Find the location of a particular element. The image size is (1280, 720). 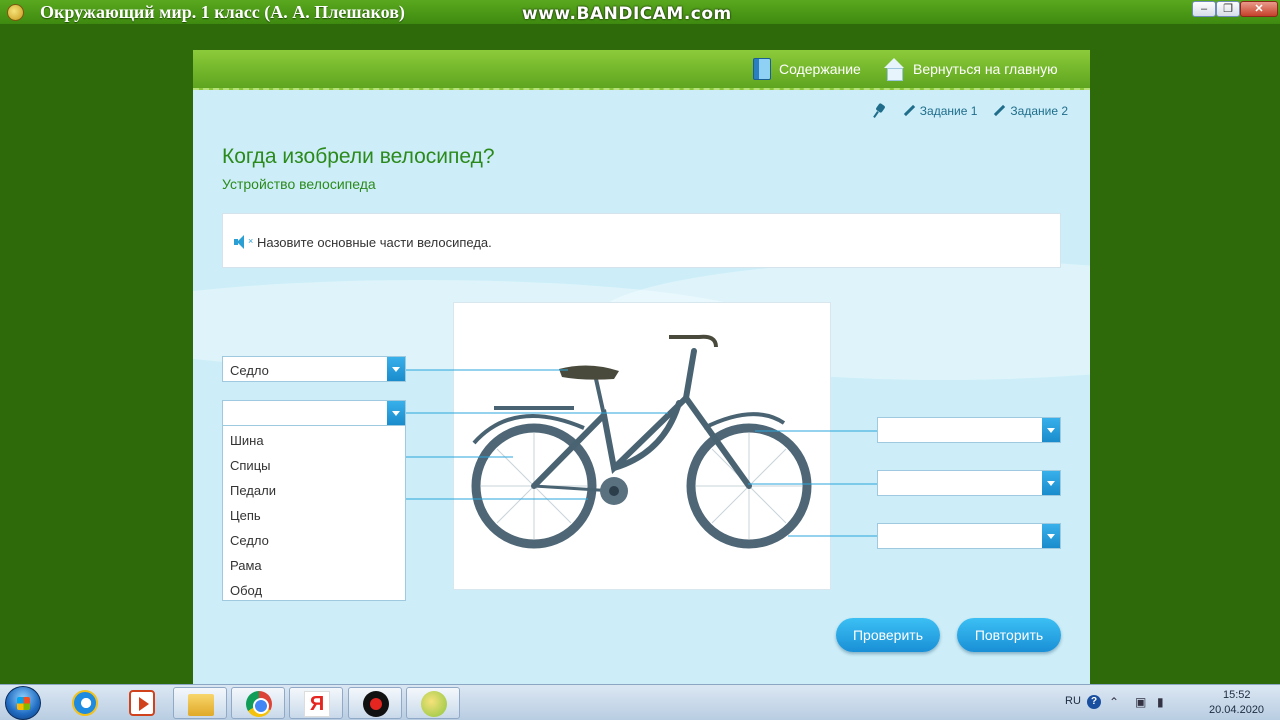

window-title: Окружающий мир. 1 класс (А. А. Плешаков) is located at coordinates (222, 12).